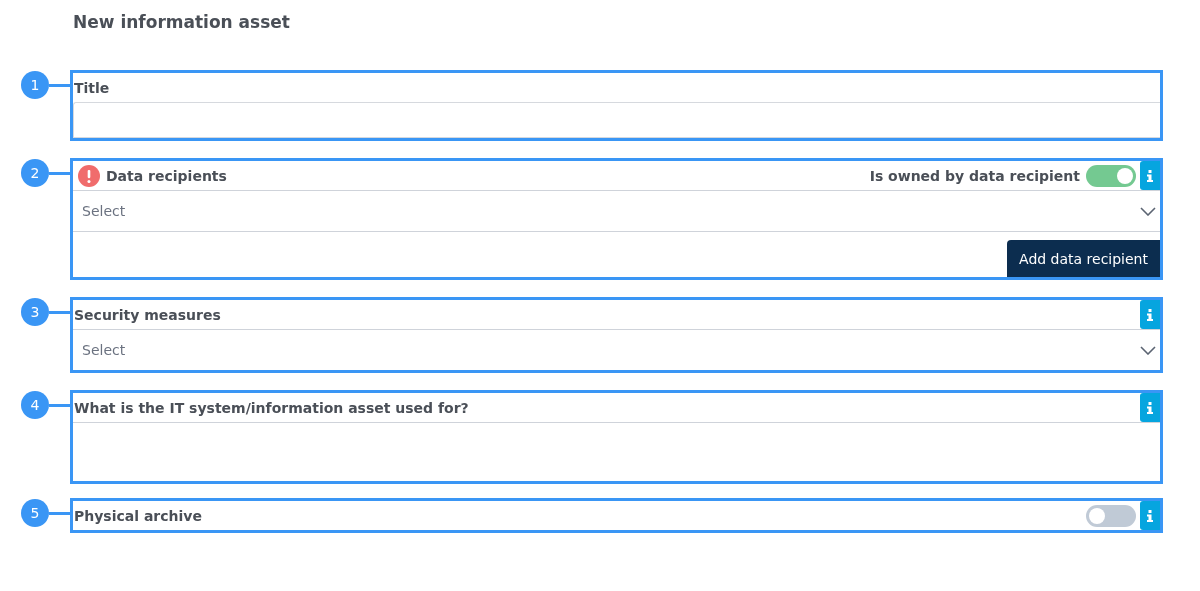  I want to click on step-number-badge: 5, so click(35, 513).